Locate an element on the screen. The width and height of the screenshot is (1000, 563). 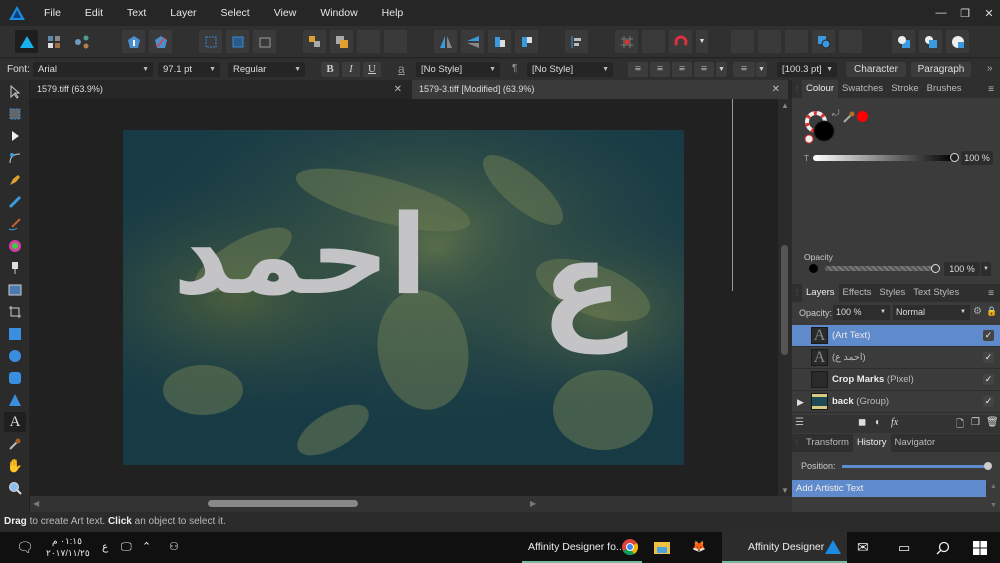
leading-select: [100.3 pt] ▼ is located at coordinates (807, 69).